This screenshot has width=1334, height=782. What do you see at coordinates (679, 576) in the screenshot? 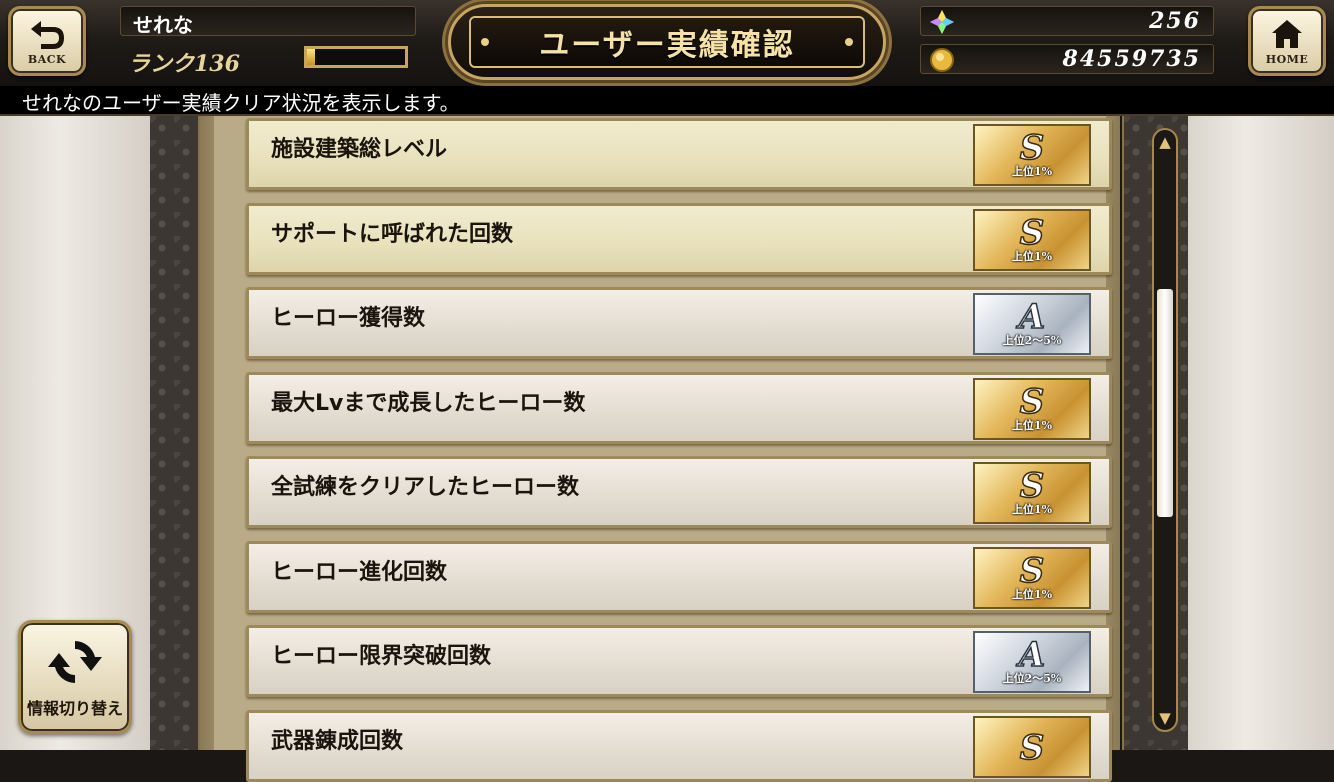
I see `achievement-row: ヒーロー進化回数 S 上位1%` at bounding box center [679, 576].